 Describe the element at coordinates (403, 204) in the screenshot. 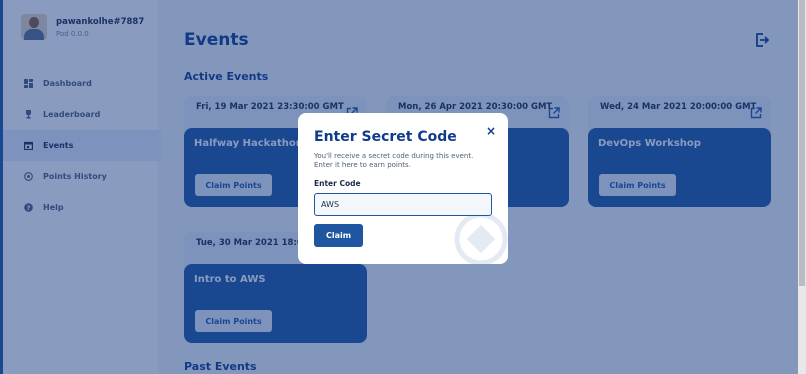

I see `secret-code-input` at that location.